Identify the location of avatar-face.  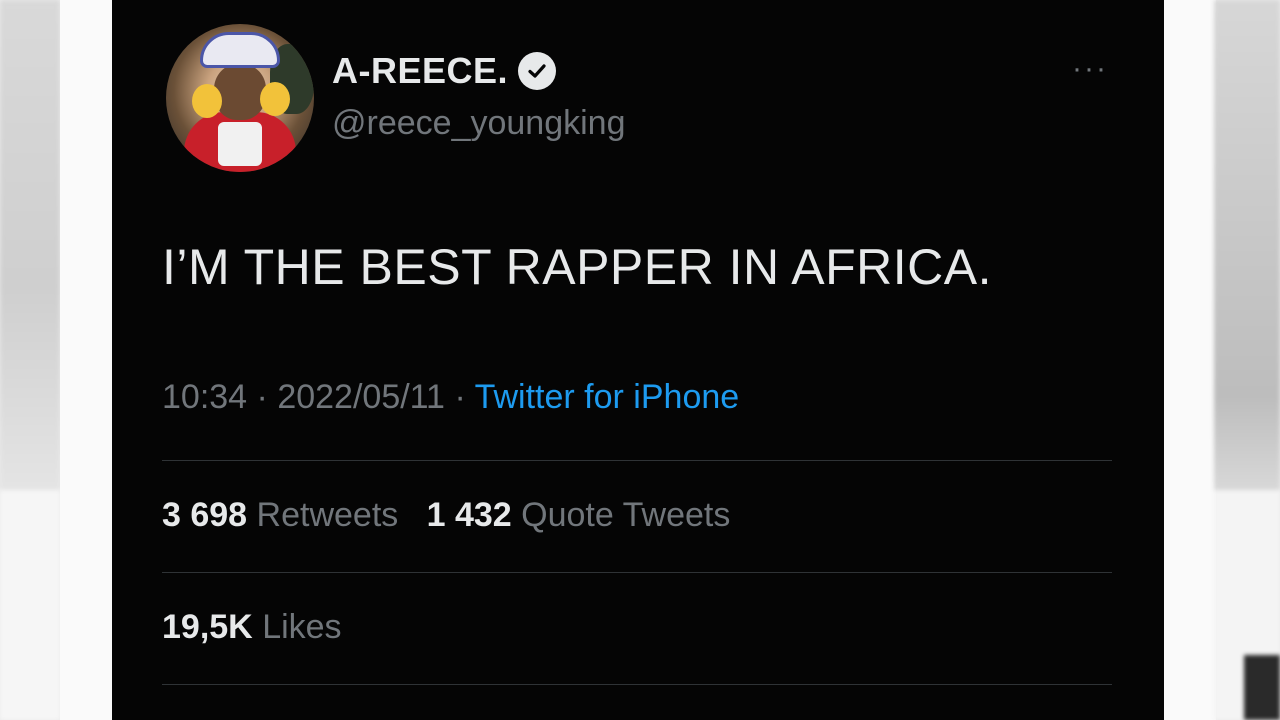
(240, 92).